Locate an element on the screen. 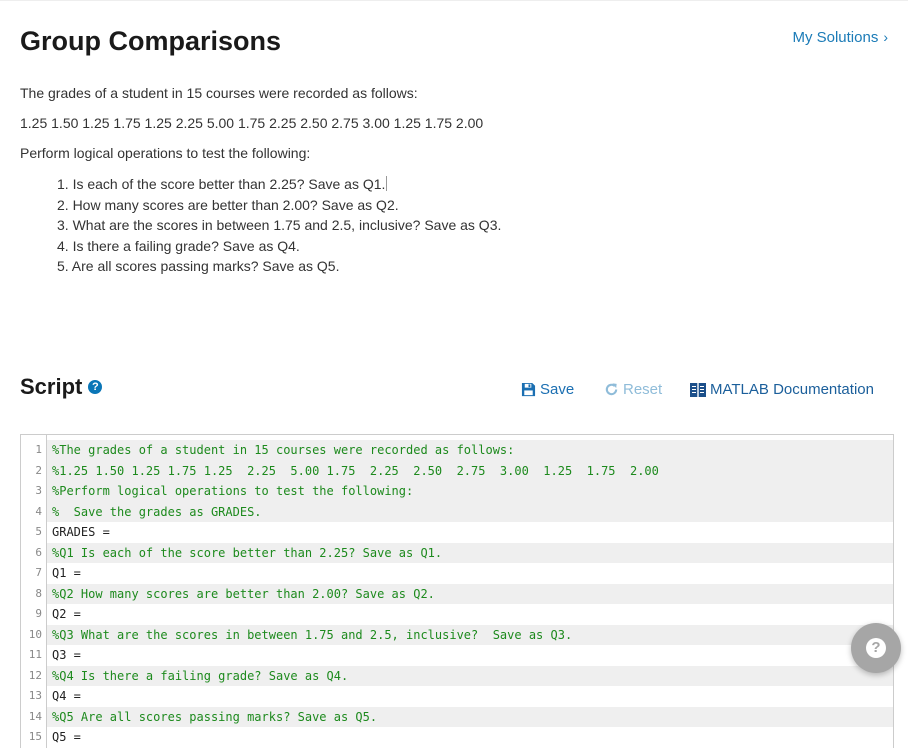  line-number: 3 is located at coordinates (34, 491).